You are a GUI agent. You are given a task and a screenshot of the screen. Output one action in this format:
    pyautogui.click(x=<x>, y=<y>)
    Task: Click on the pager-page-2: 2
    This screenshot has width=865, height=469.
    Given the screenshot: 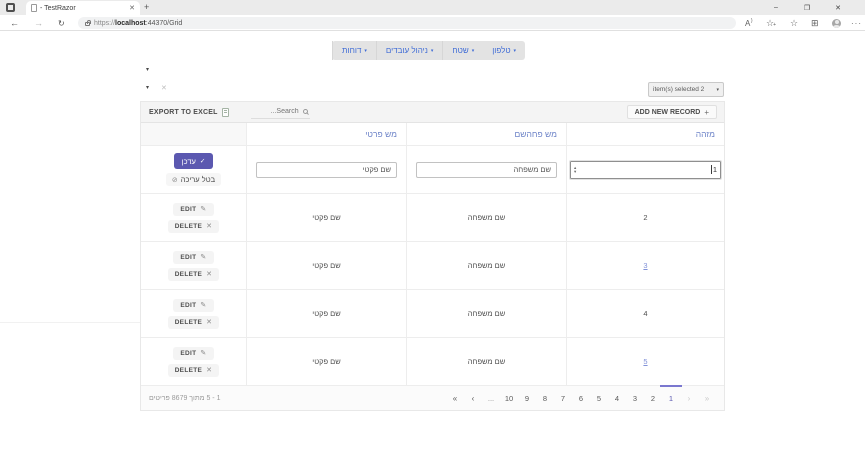 What is the action you would take?
    pyautogui.click(x=653, y=398)
    